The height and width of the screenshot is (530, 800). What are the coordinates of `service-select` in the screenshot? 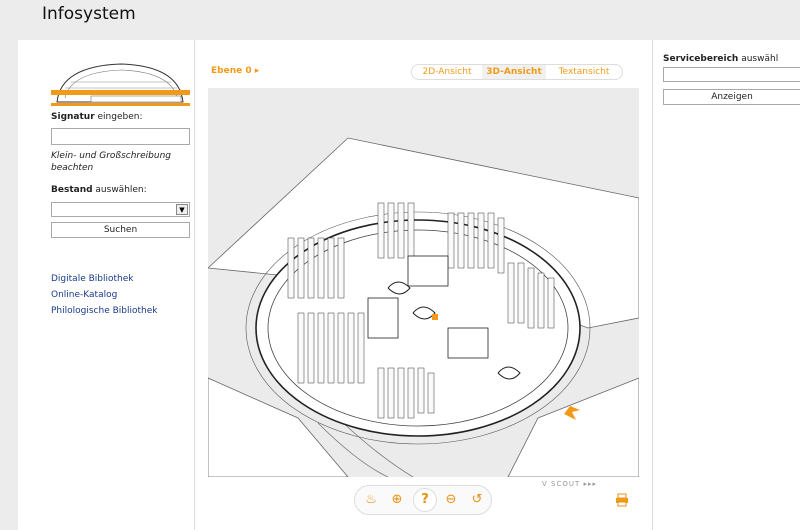 It's located at (731, 74).